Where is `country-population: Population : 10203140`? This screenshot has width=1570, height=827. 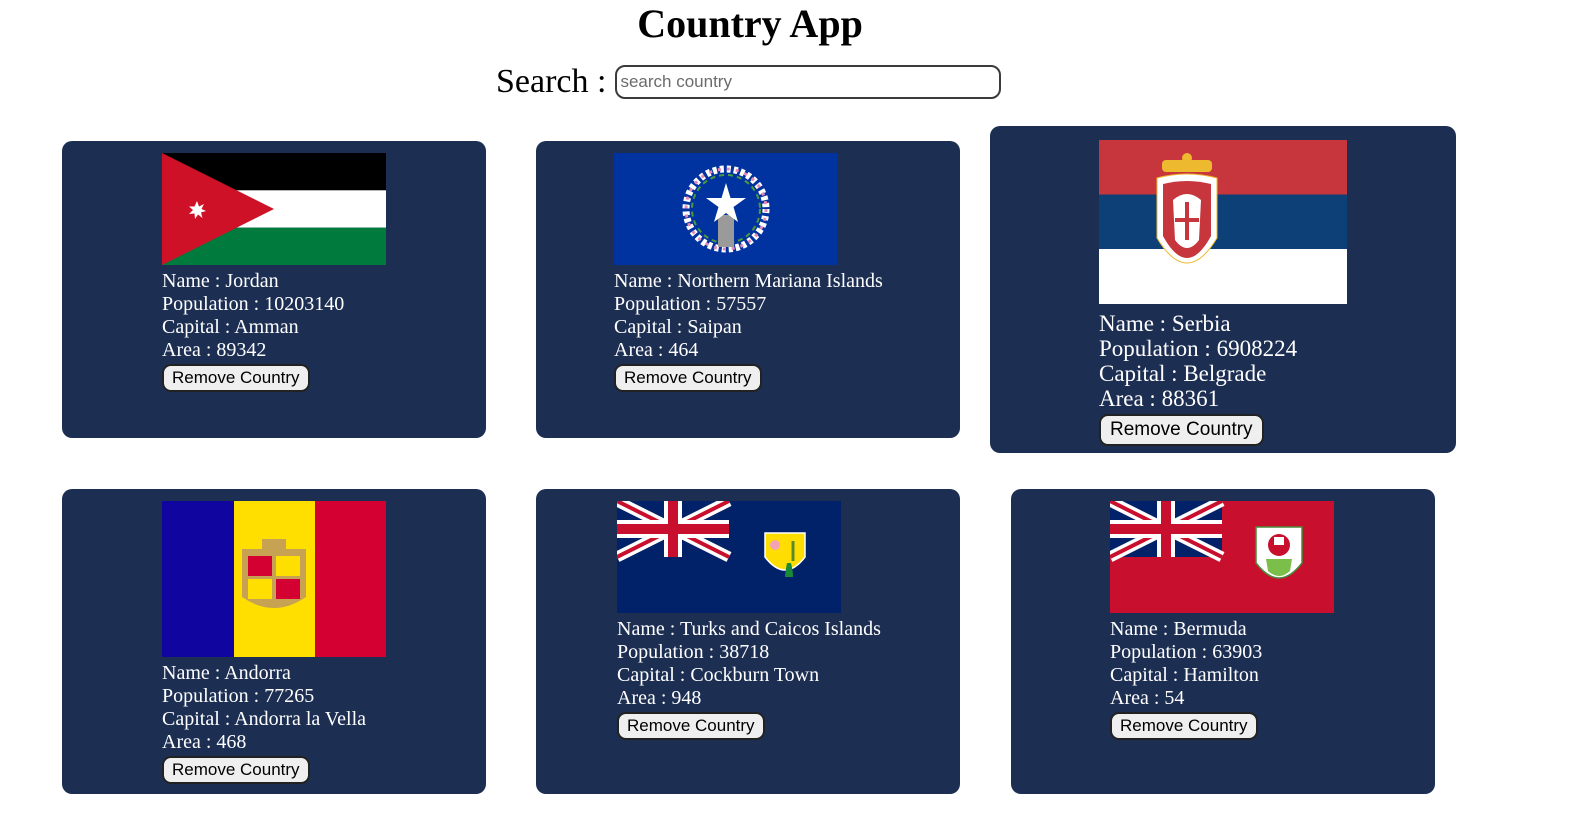 country-population: Population : 10203140 is located at coordinates (253, 304).